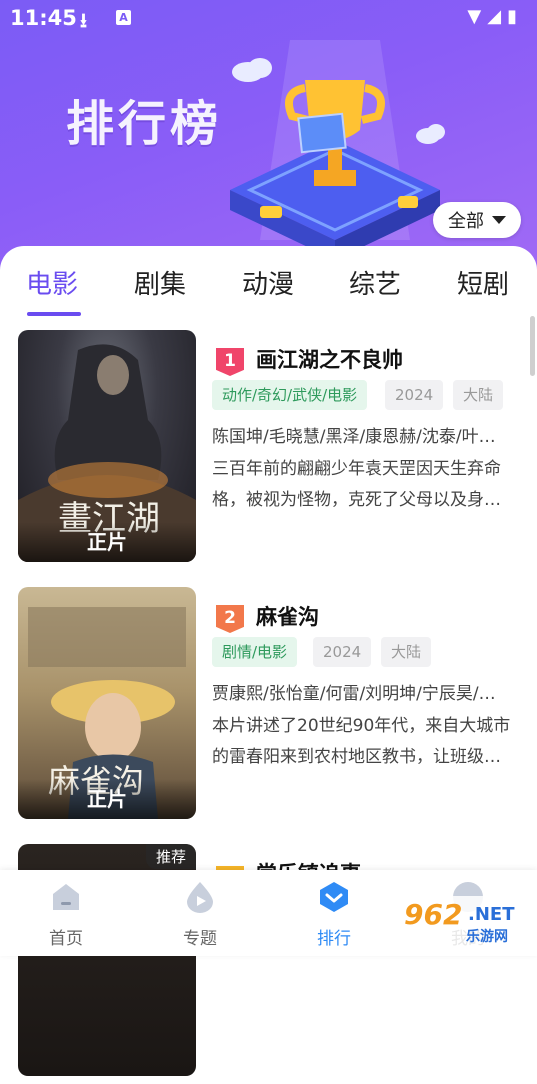 The width and height of the screenshot is (537, 1084). What do you see at coordinates (83, 20) in the screenshot?
I see `download-icon: ⭳` at bounding box center [83, 20].